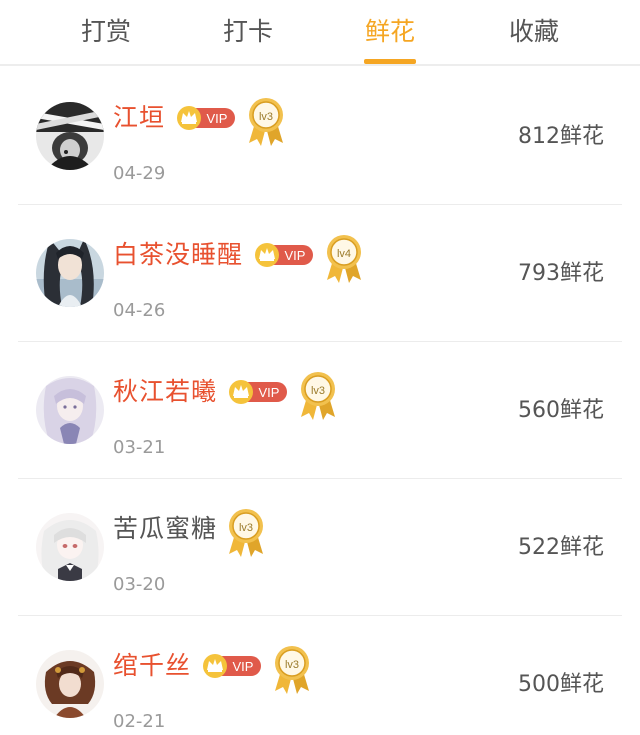 The image size is (640, 735). I want to click on tab-flowers: 鲜花, so click(390, 32).